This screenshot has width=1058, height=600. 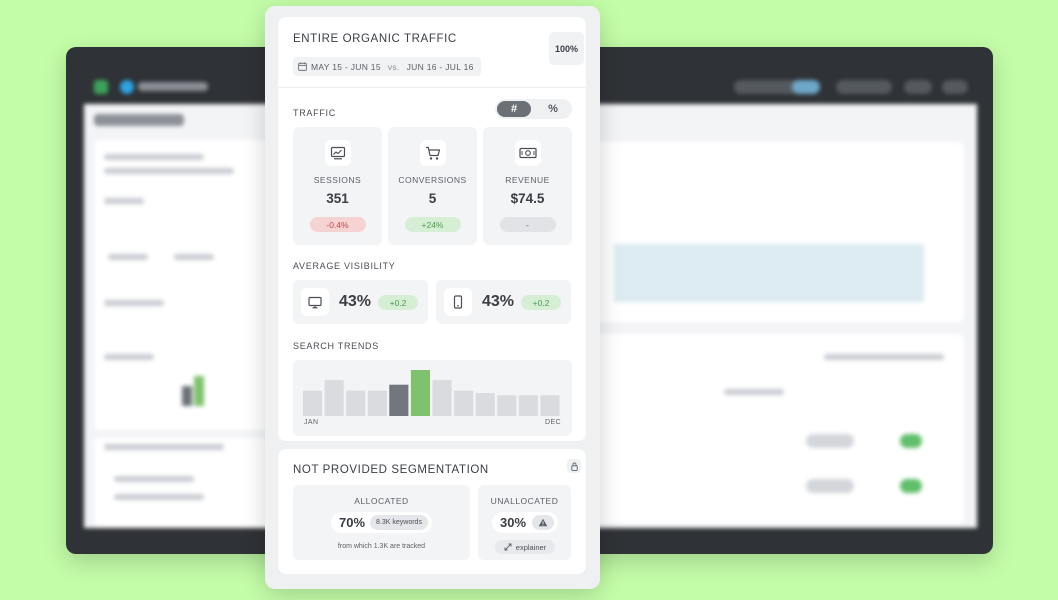 I want to click on metric-value: 351, so click(x=337, y=198).